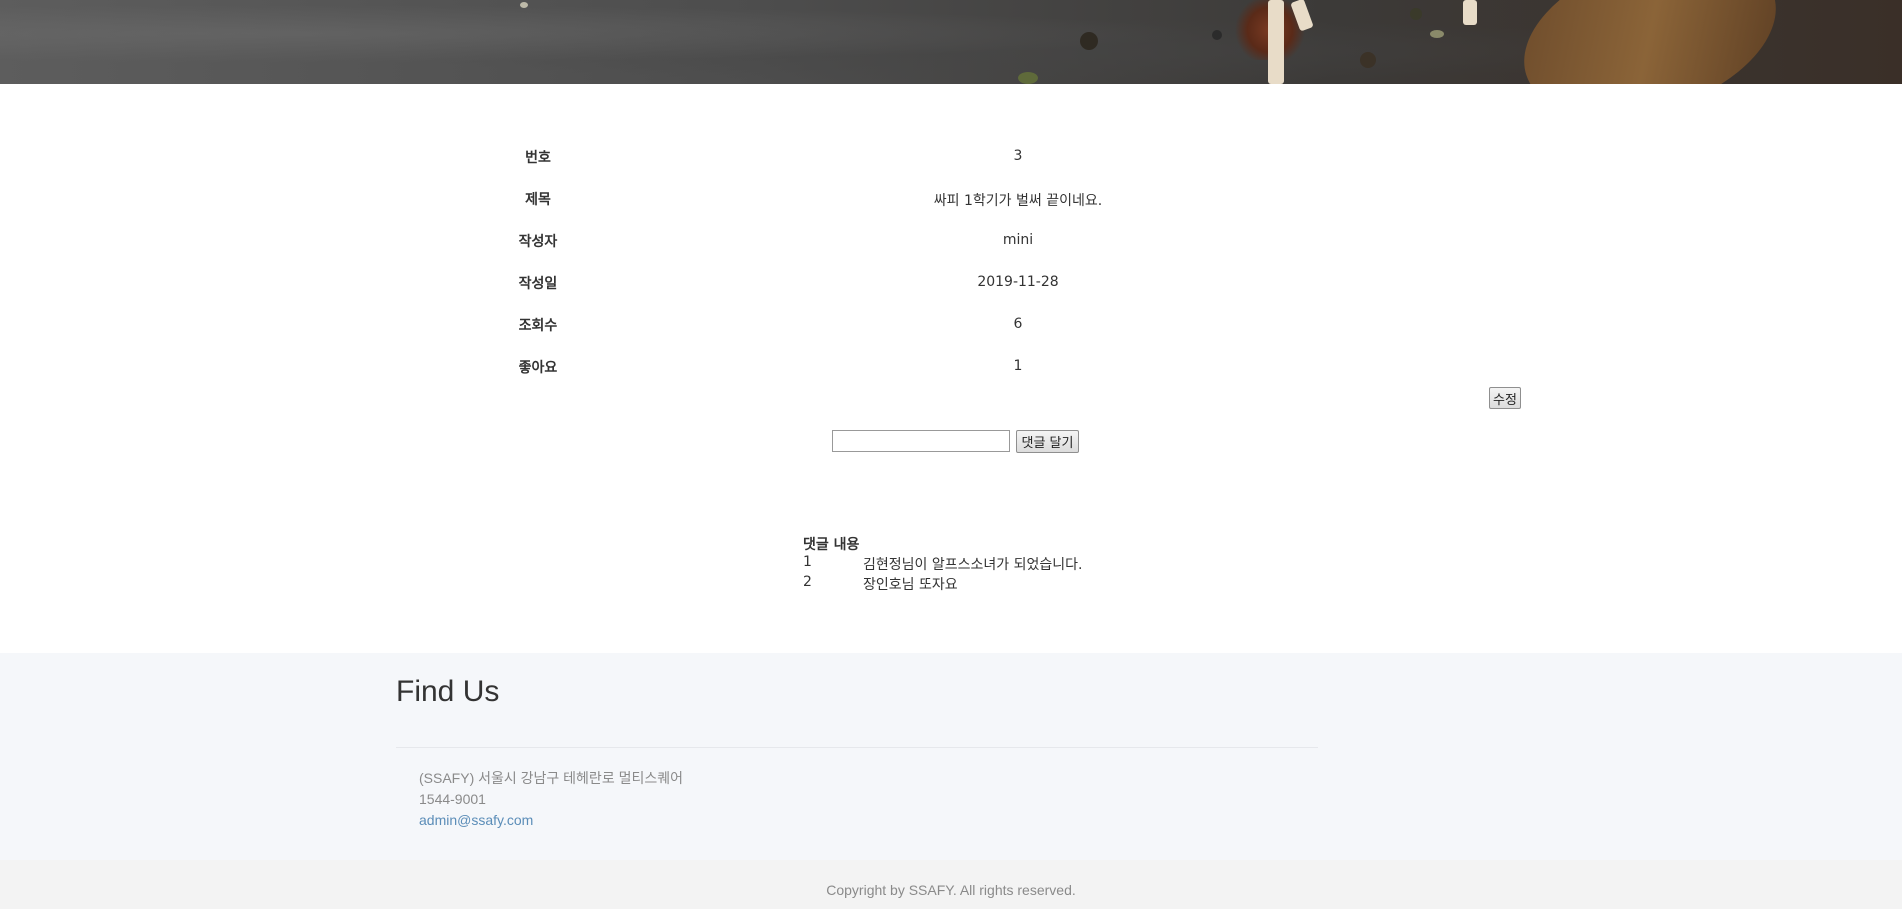 This screenshot has height=920, width=1902. Describe the element at coordinates (1018, 366) in the screenshot. I see `row-value: 1` at that location.